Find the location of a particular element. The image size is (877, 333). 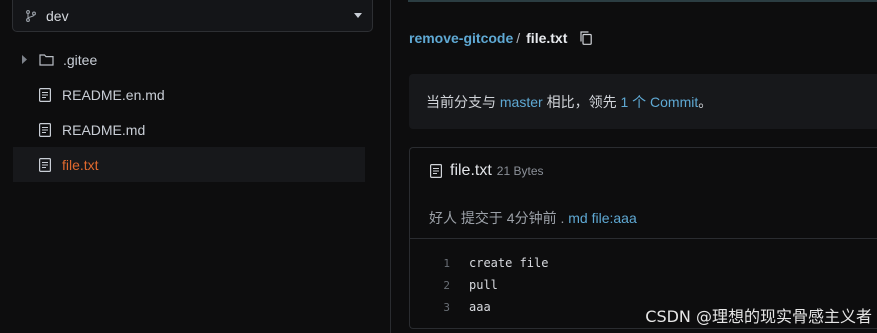

tree-item-label: README.en.md is located at coordinates (113, 94).